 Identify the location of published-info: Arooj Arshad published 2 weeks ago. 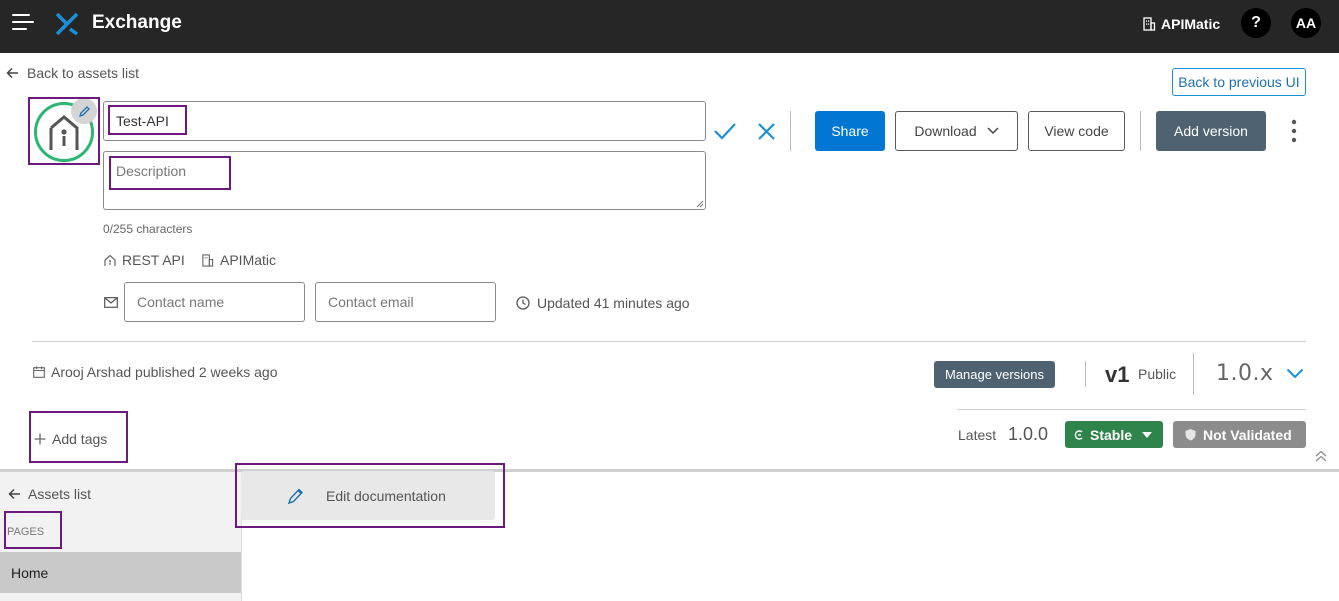
(155, 372).